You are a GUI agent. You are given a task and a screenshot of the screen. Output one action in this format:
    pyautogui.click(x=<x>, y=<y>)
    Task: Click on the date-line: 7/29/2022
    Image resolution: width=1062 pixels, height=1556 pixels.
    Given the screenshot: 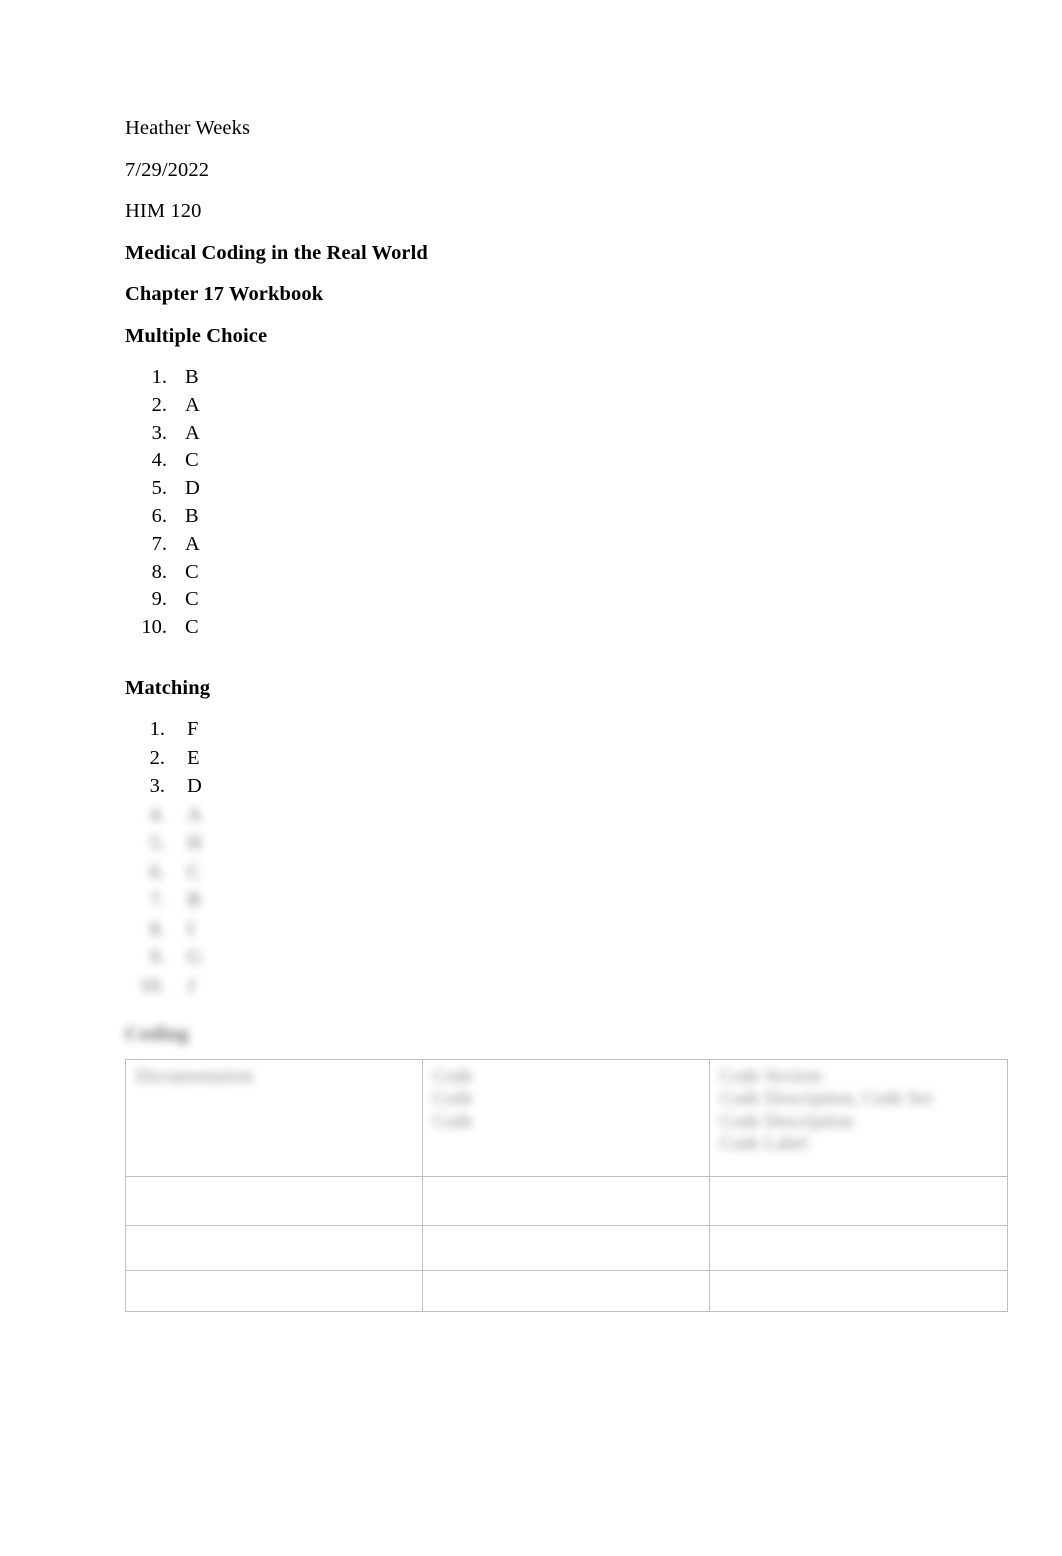 What is the action you would take?
    pyautogui.click(x=167, y=169)
    